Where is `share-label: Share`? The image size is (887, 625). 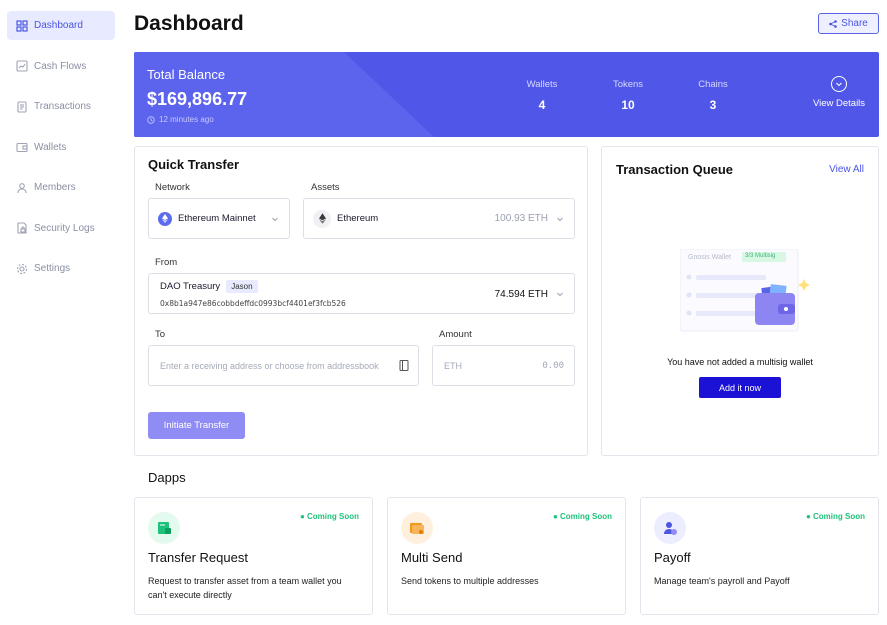 share-label: Share is located at coordinates (854, 23).